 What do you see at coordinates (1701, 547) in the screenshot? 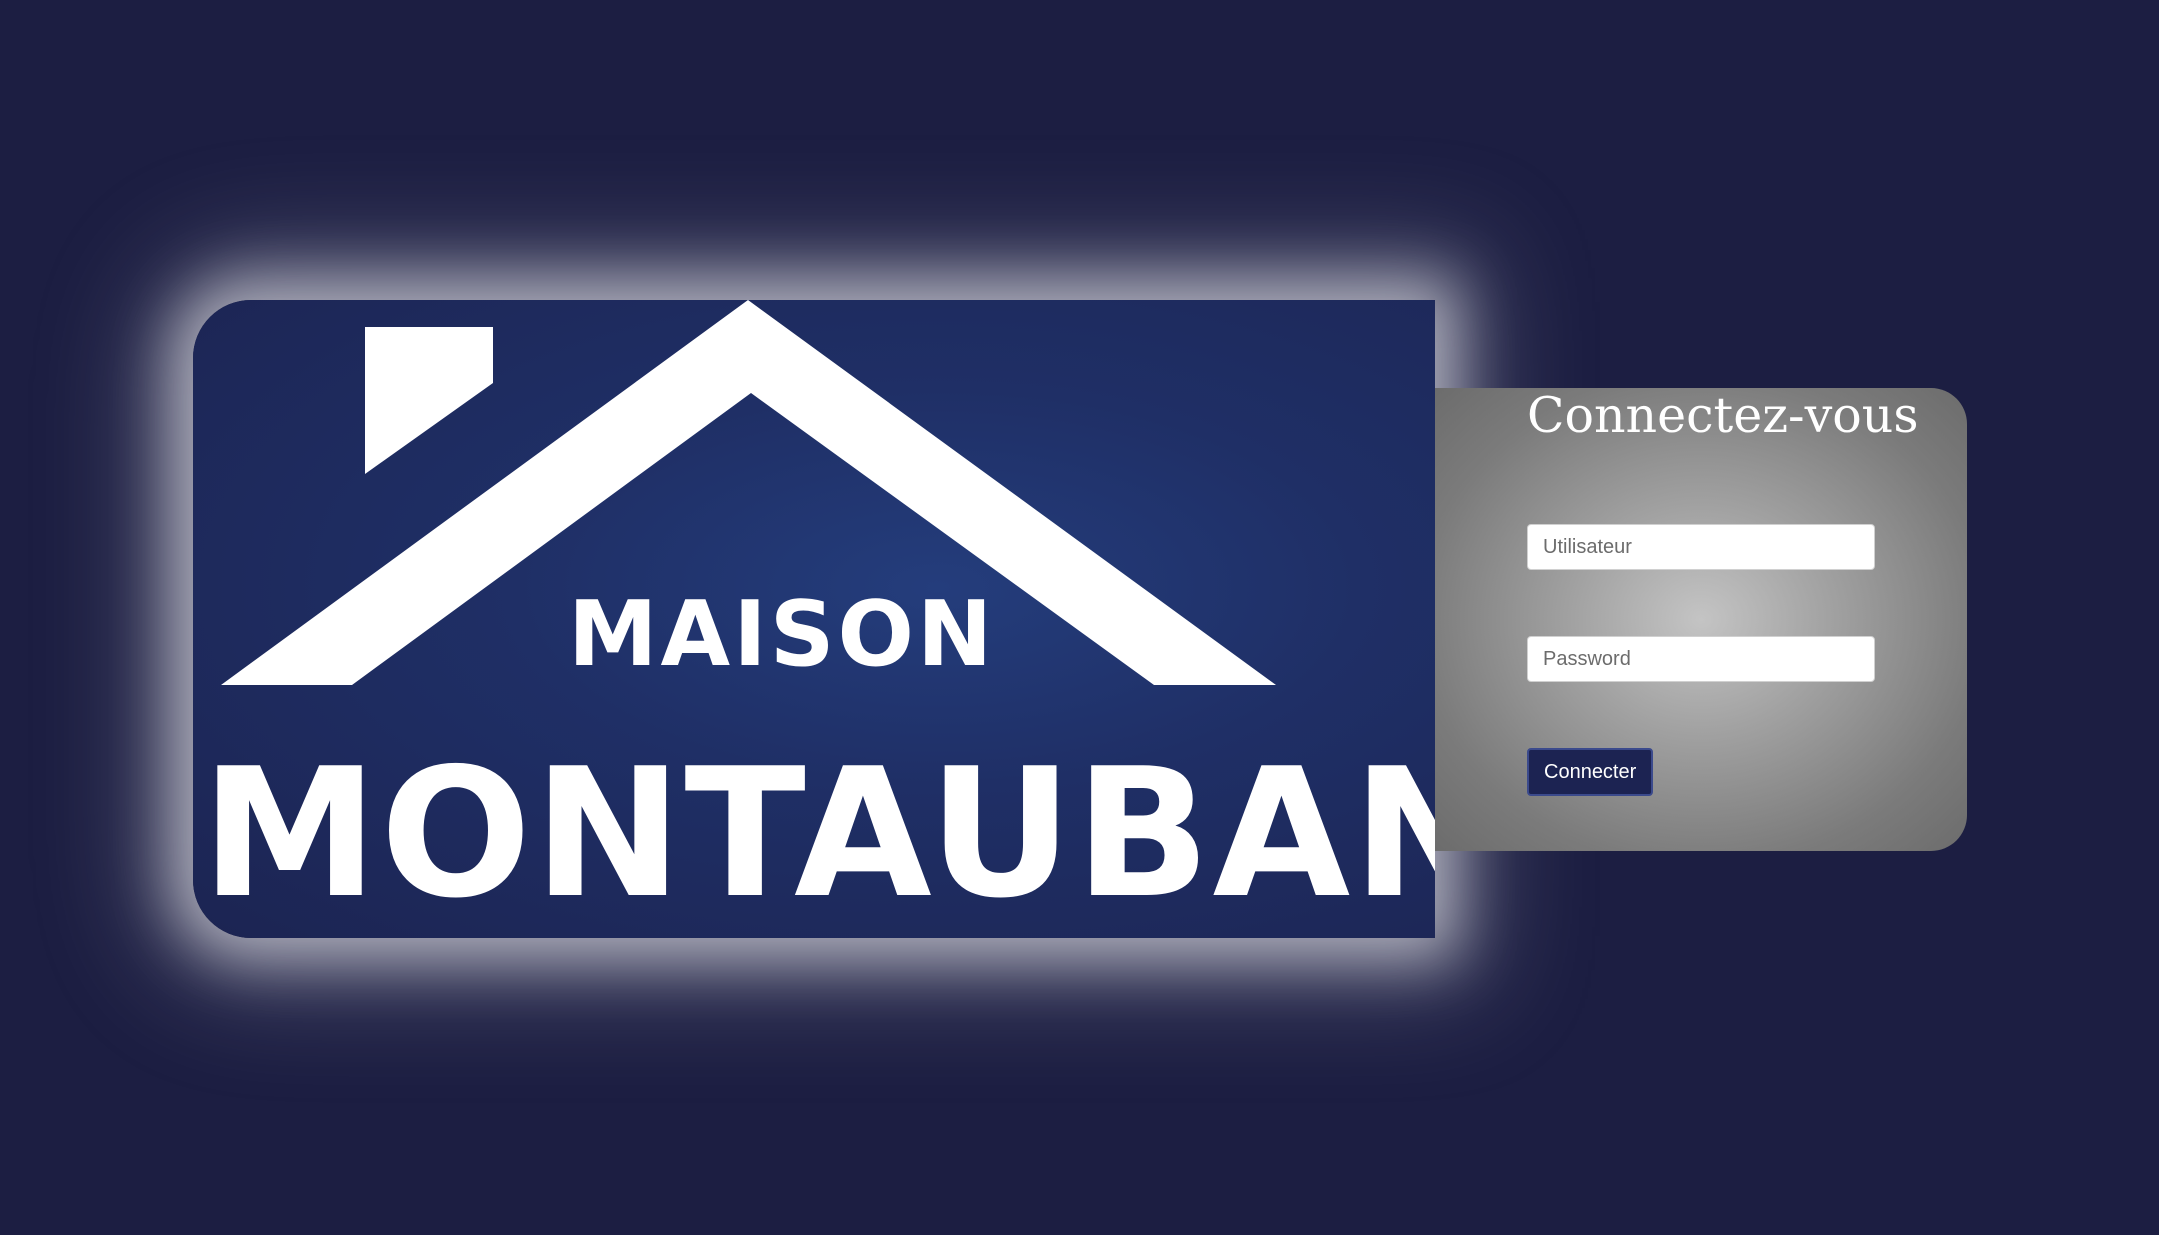
I see `username-input` at bounding box center [1701, 547].